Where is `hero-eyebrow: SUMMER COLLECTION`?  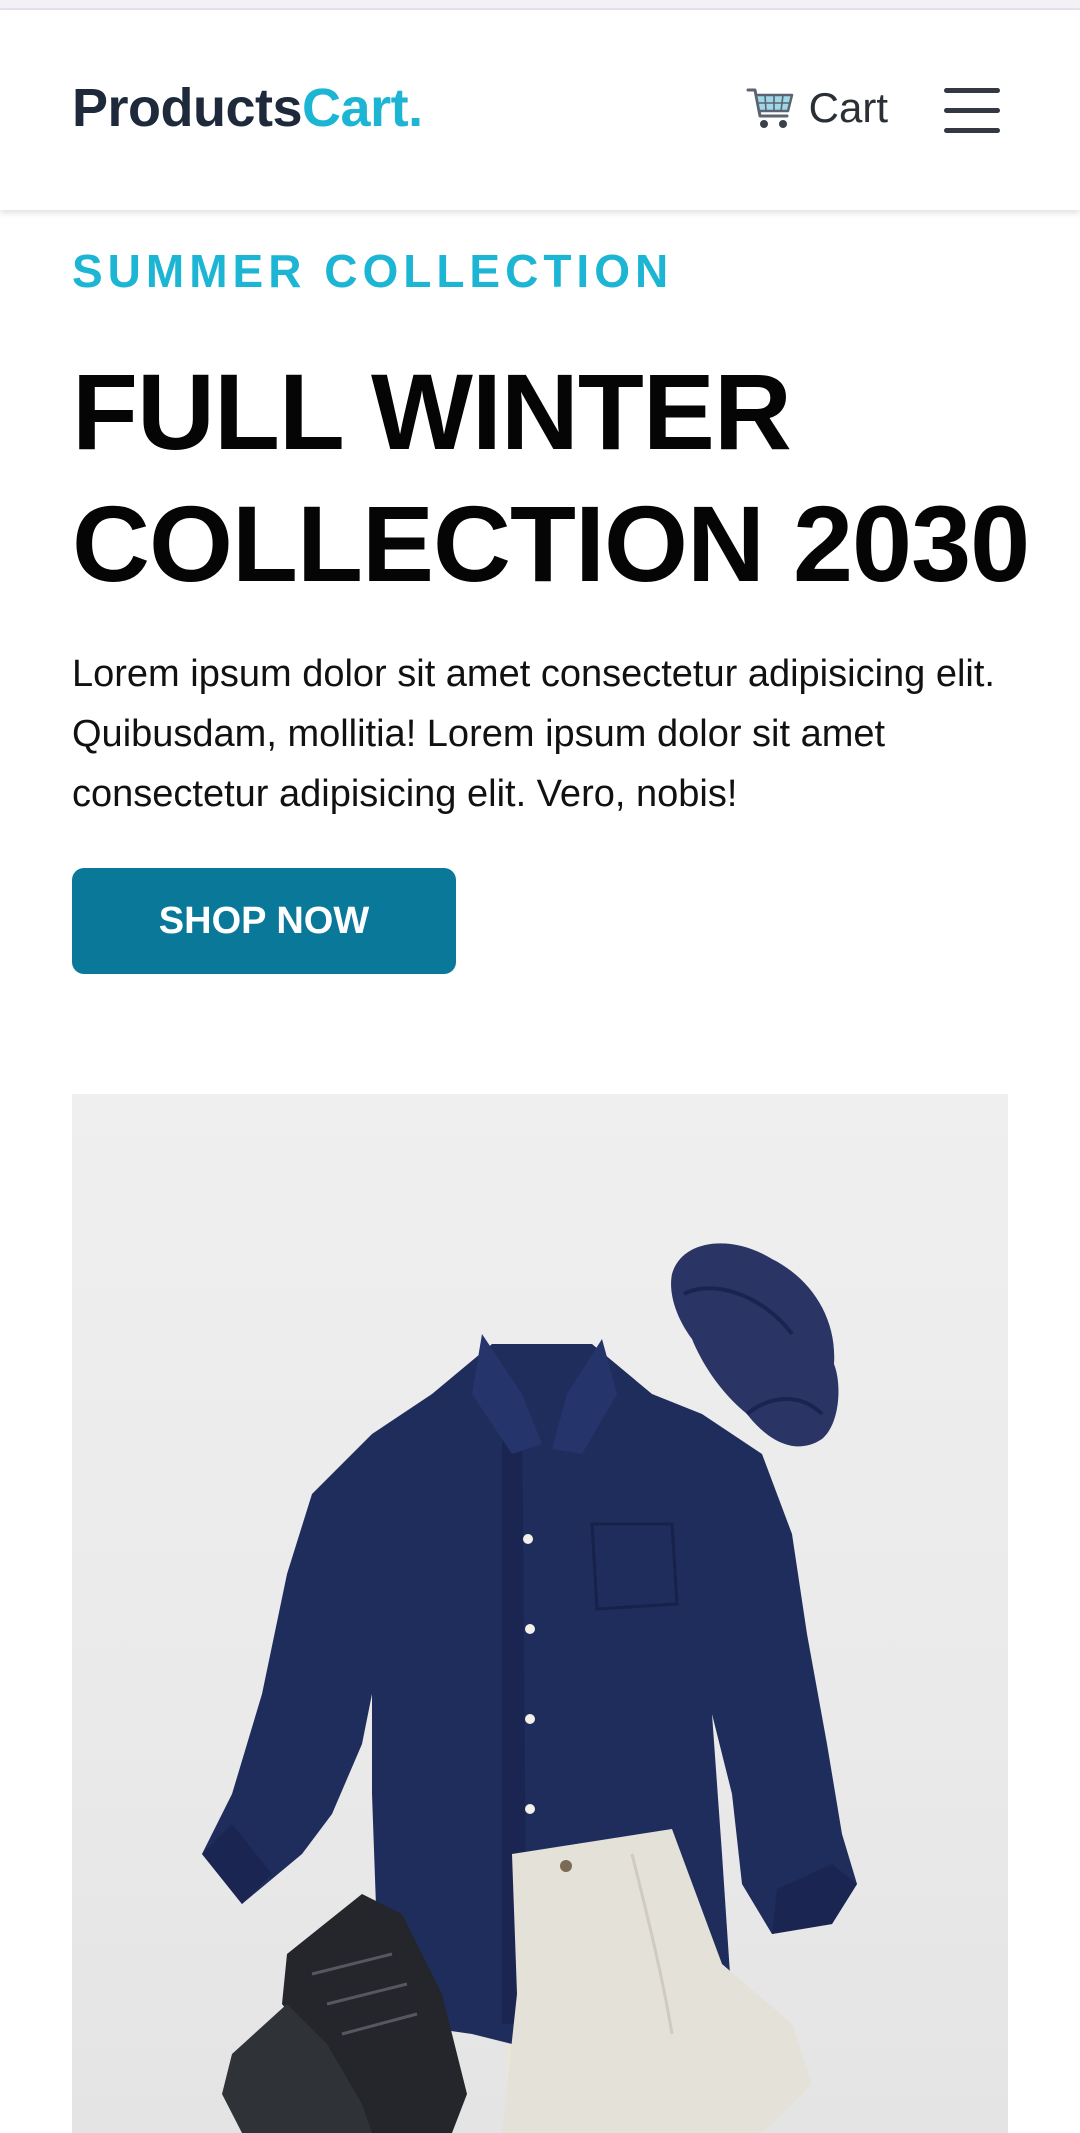 hero-eyebrow: SUMMER COLLECTION is located at coordinates (373, 271).